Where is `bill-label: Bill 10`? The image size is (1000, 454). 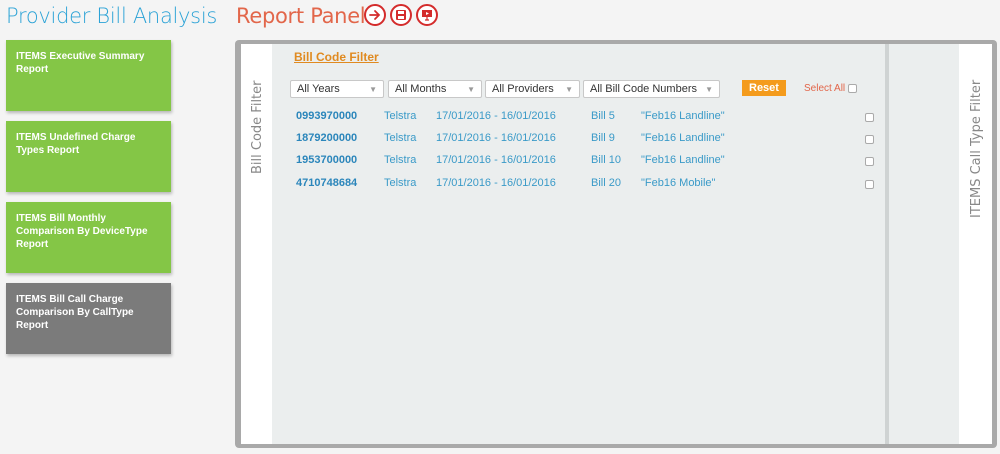
bill-label: Bill 10 is located at coordinates (606, 160).